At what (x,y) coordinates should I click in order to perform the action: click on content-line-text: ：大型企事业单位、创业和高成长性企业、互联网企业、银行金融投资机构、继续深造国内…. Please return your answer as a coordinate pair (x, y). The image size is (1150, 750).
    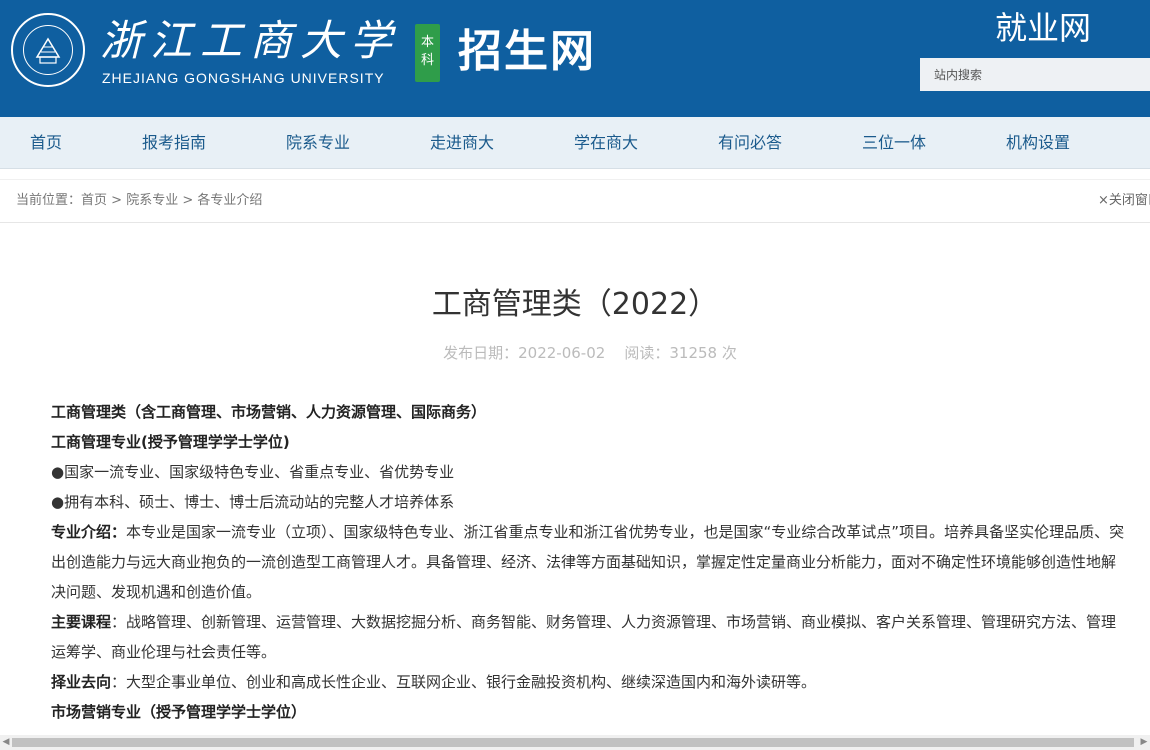
    Looking at the image, I should click on (464, 682).